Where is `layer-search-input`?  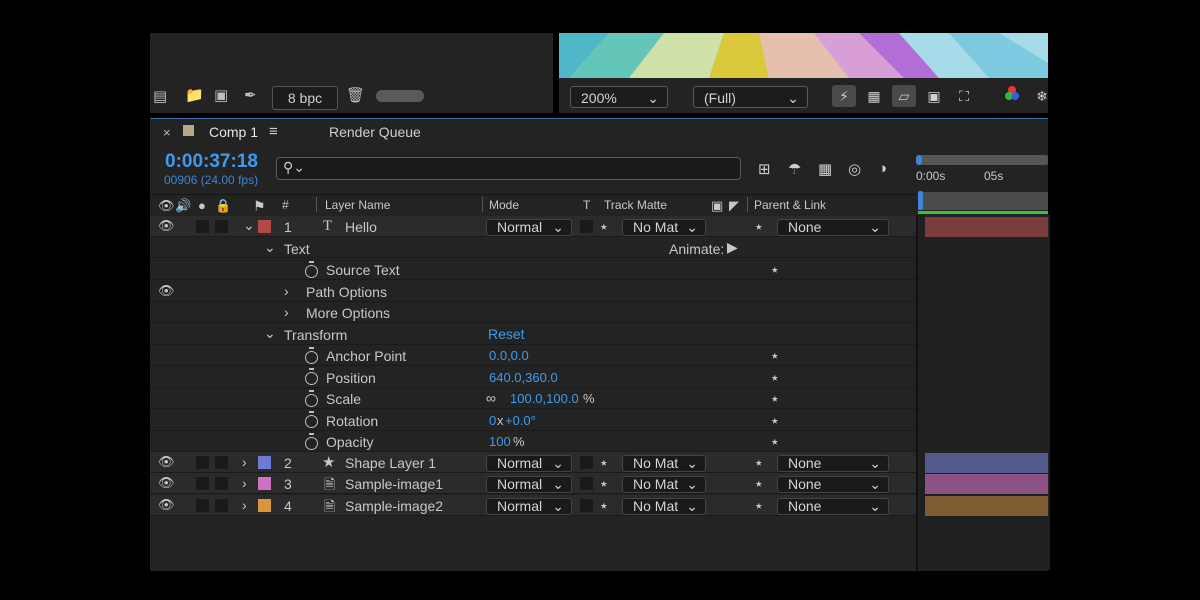 layer-search-input is located at coordinates (508, 168).